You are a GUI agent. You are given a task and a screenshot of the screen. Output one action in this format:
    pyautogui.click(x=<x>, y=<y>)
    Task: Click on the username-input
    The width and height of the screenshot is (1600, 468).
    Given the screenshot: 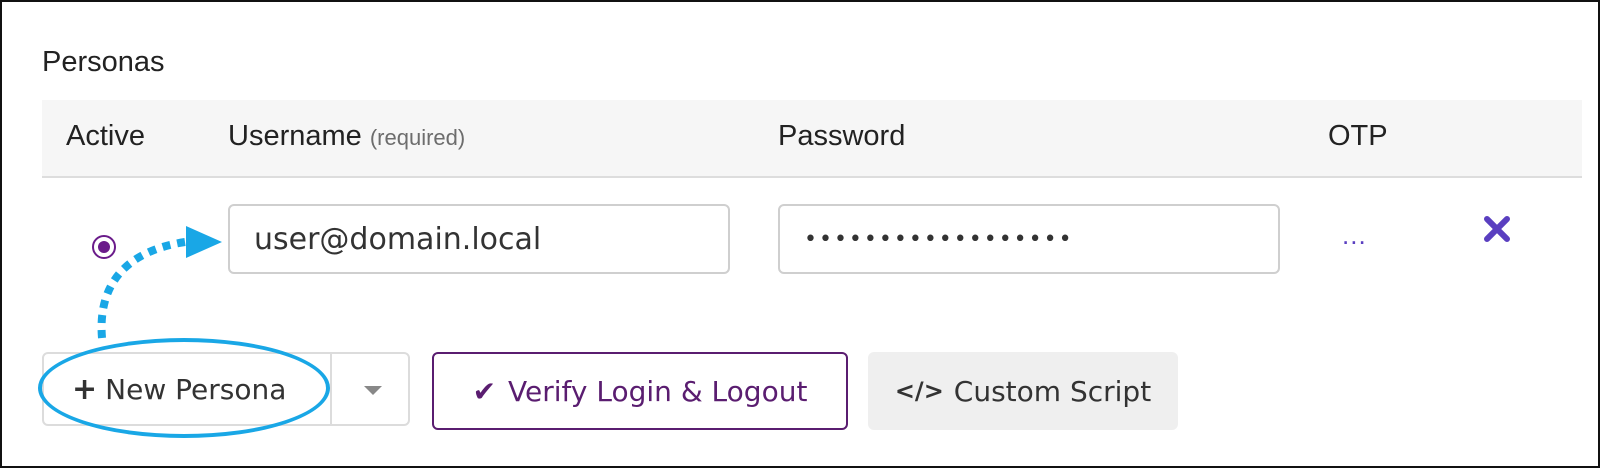 What is the action you would take?
    pyautogui.click(x=479, y=239)
    